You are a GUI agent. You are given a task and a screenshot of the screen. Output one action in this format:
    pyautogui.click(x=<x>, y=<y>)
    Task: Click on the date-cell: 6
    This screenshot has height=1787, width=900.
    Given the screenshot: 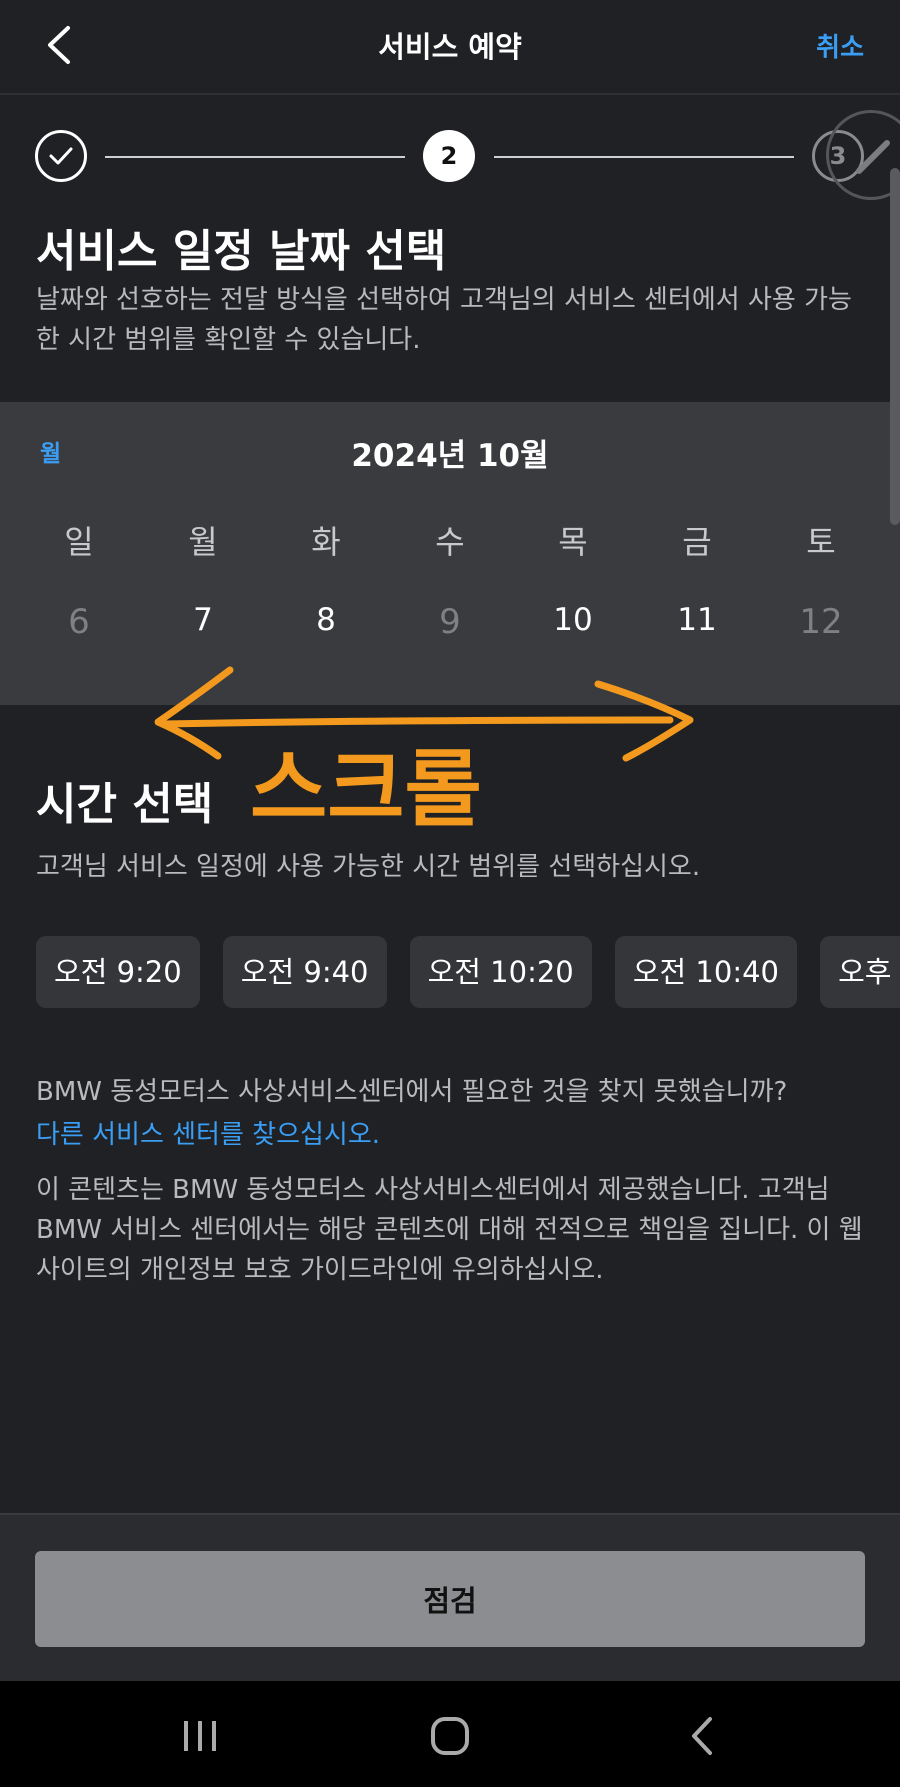 What is the action you would take?
    pyautogui.click(x=79, y=622)
    